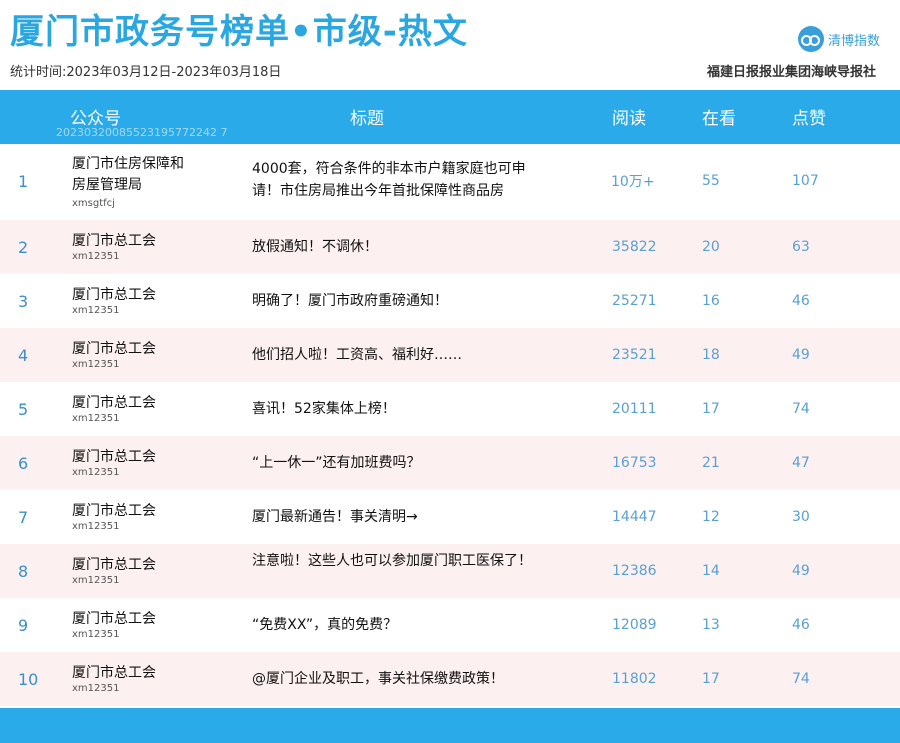  I want to click on article-title: 注意啦！这些人也可以参加厦门职工医保了！, so click(394, 561).